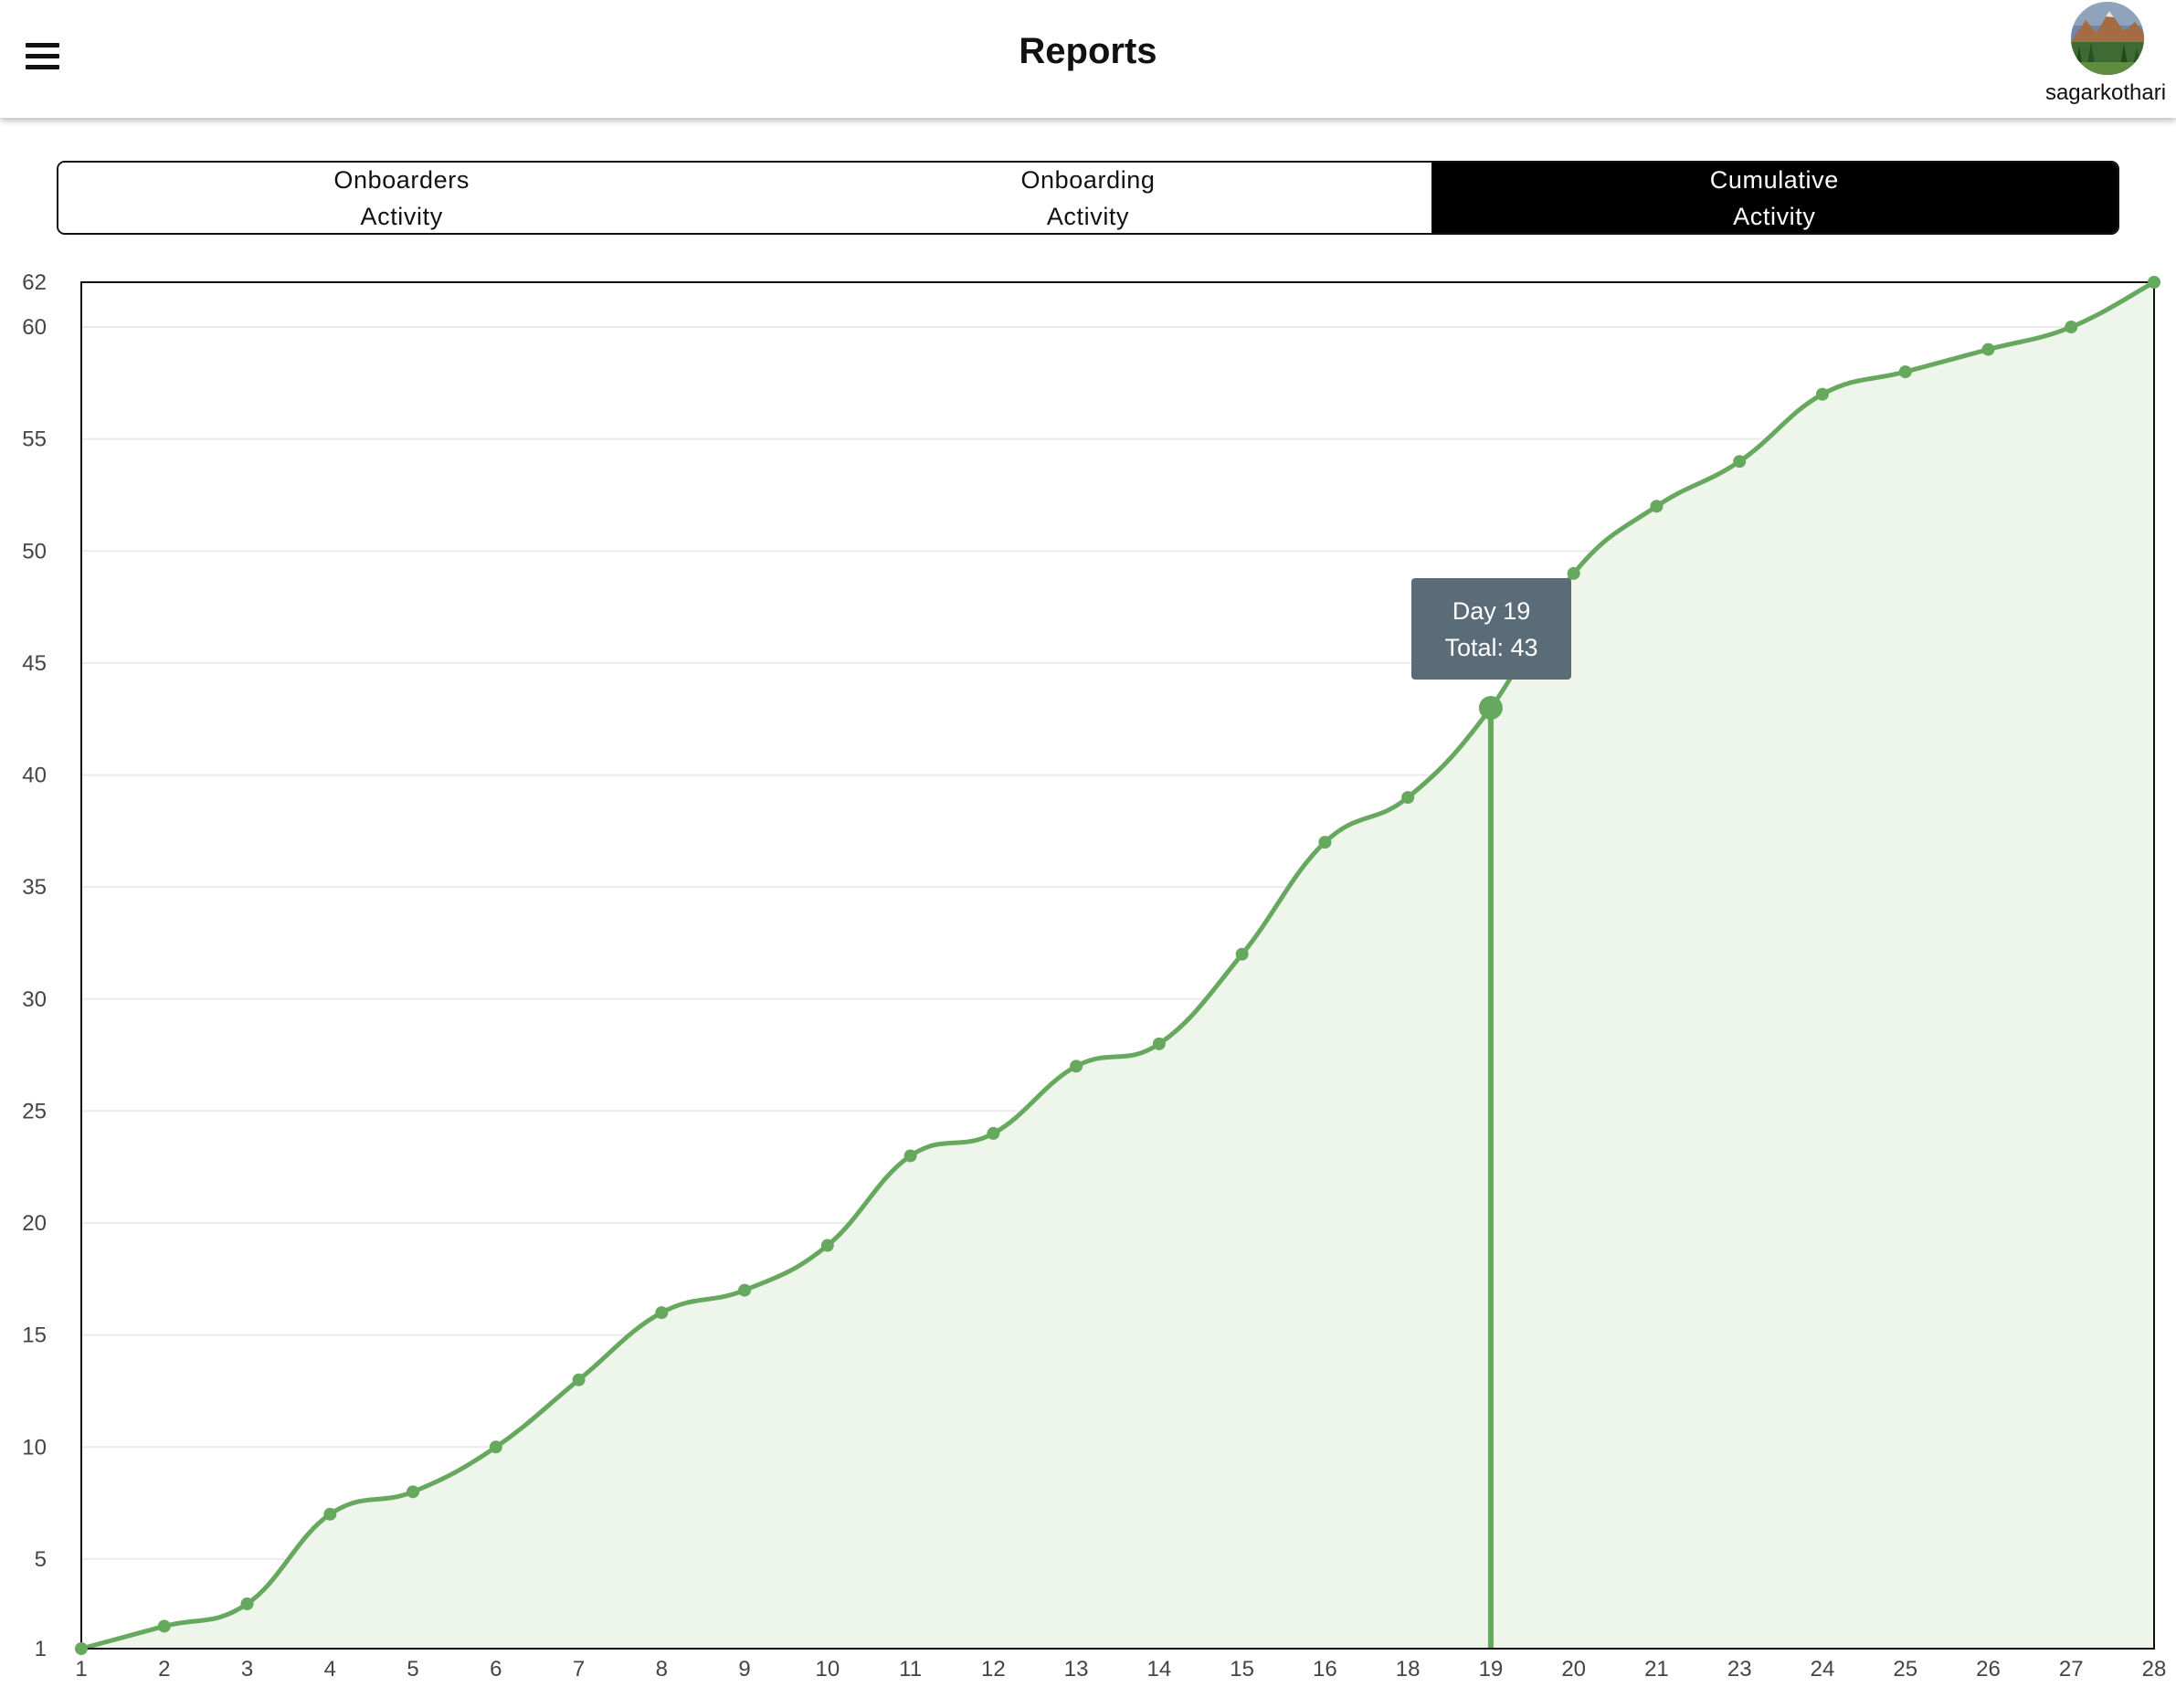 Image resolution: width=2176 pixels, height=1708 pixels. I want to click on x-tick-label: 1, so click(81, 1669).